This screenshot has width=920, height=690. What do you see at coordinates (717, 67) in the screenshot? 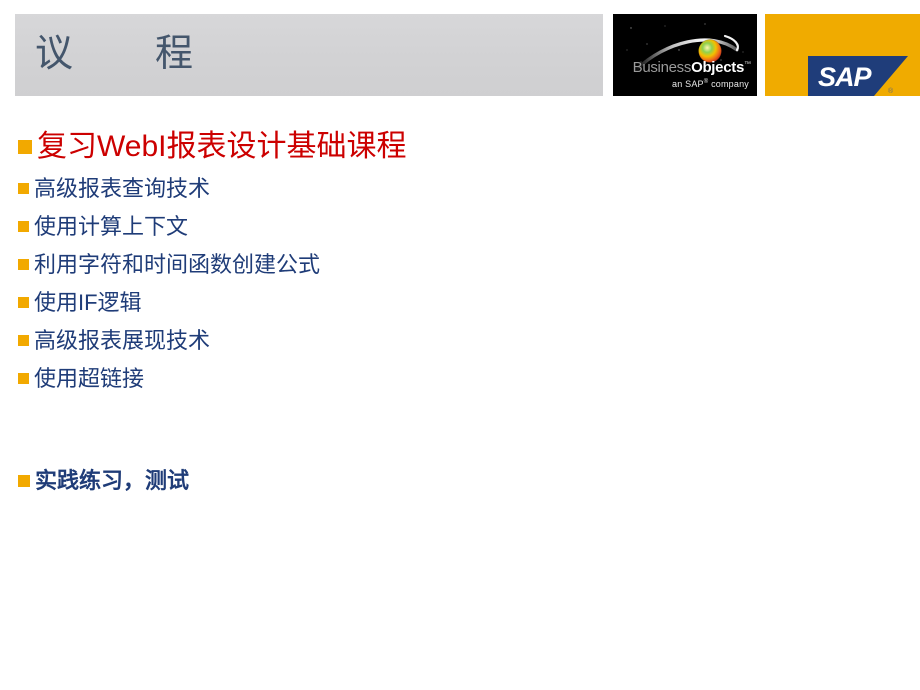
I see `bo-word-objects: Objects` at bounding box center [717, 67].